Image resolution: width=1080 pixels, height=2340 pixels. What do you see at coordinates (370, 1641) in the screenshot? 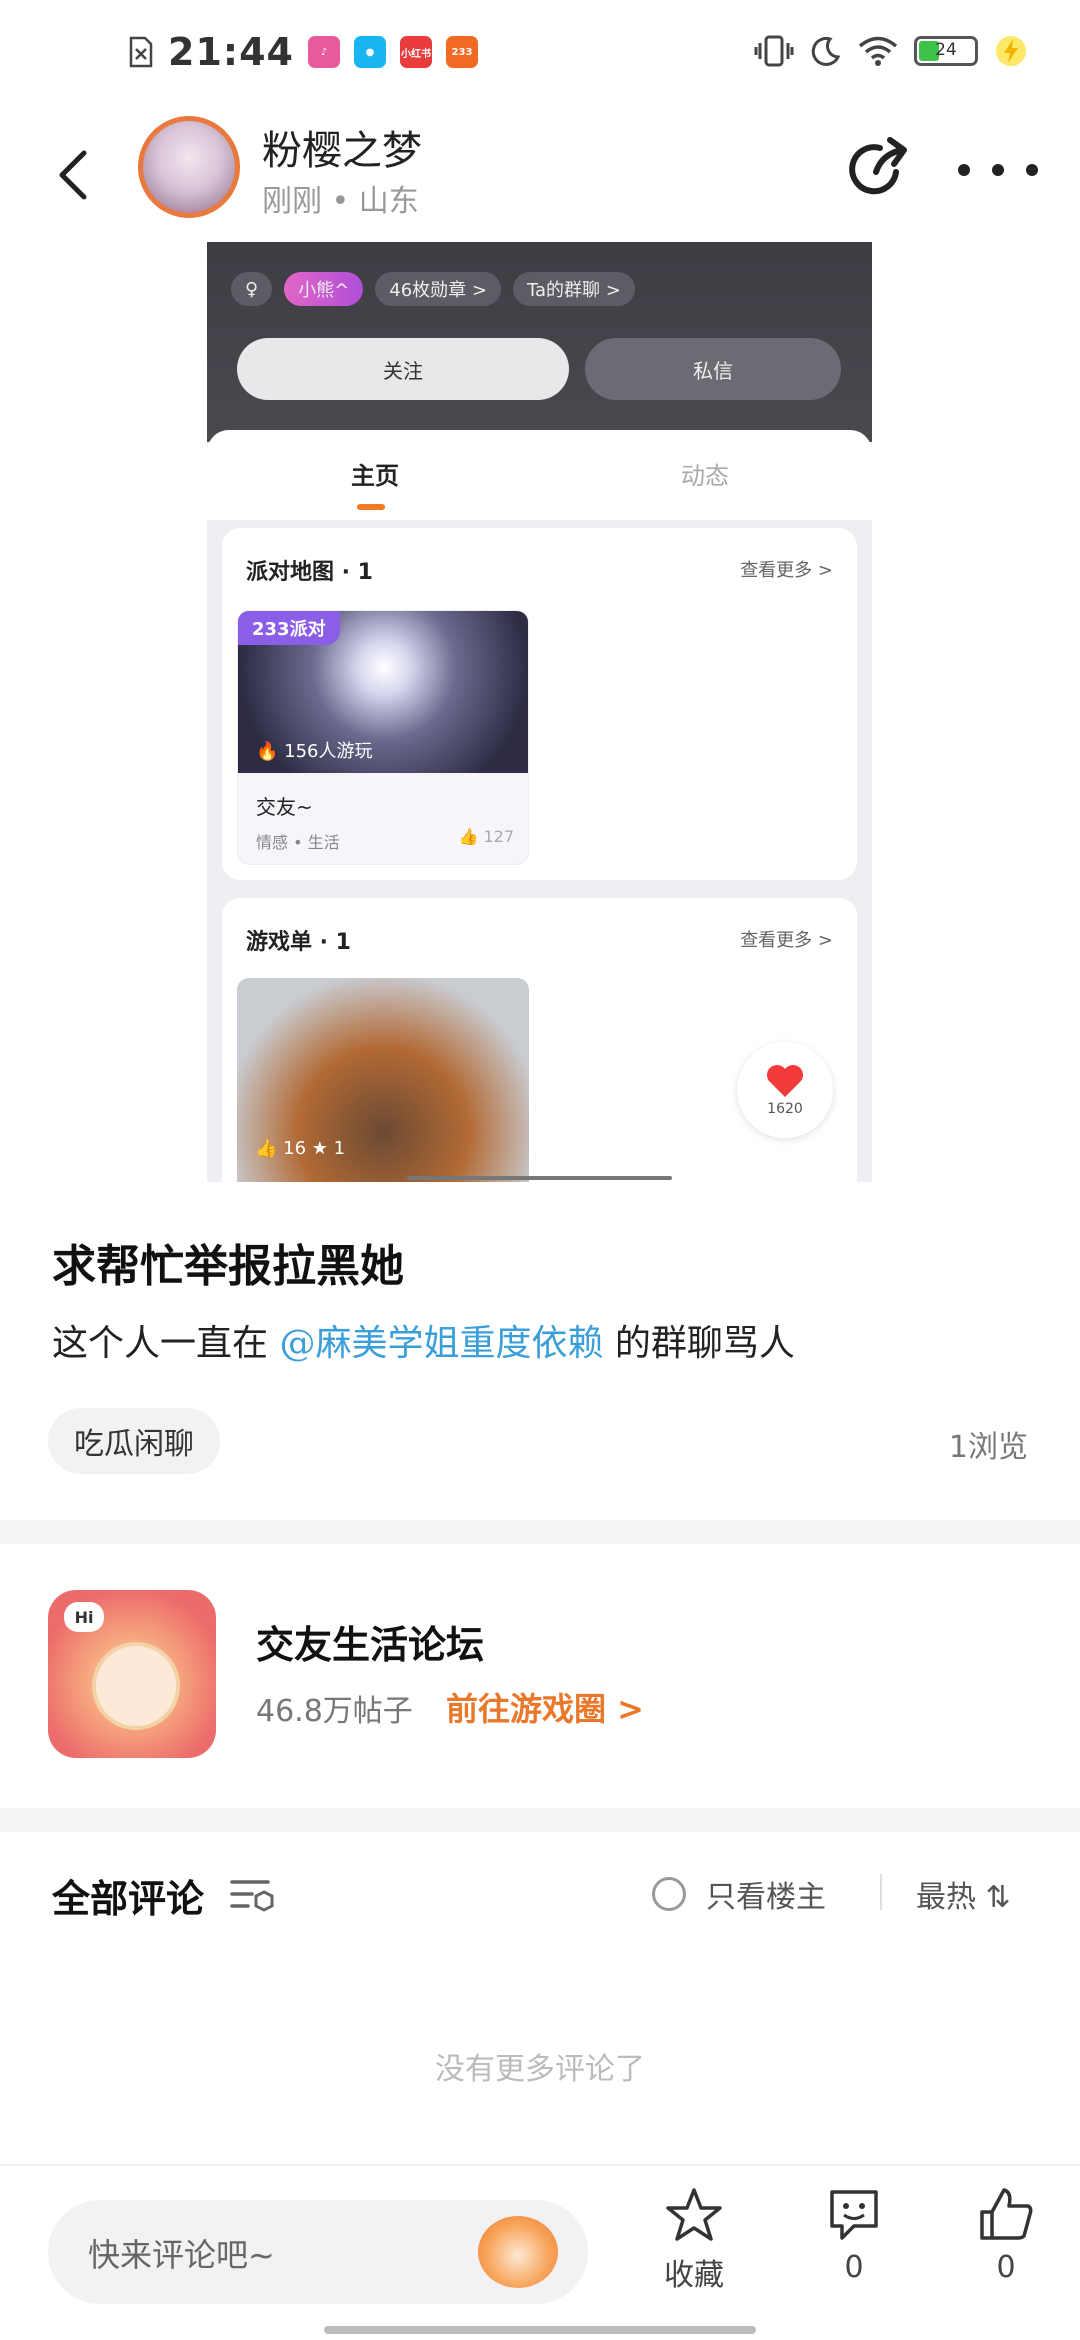
I see `forum-name: 交友生活论坛` at bounding box center [370, 1641].